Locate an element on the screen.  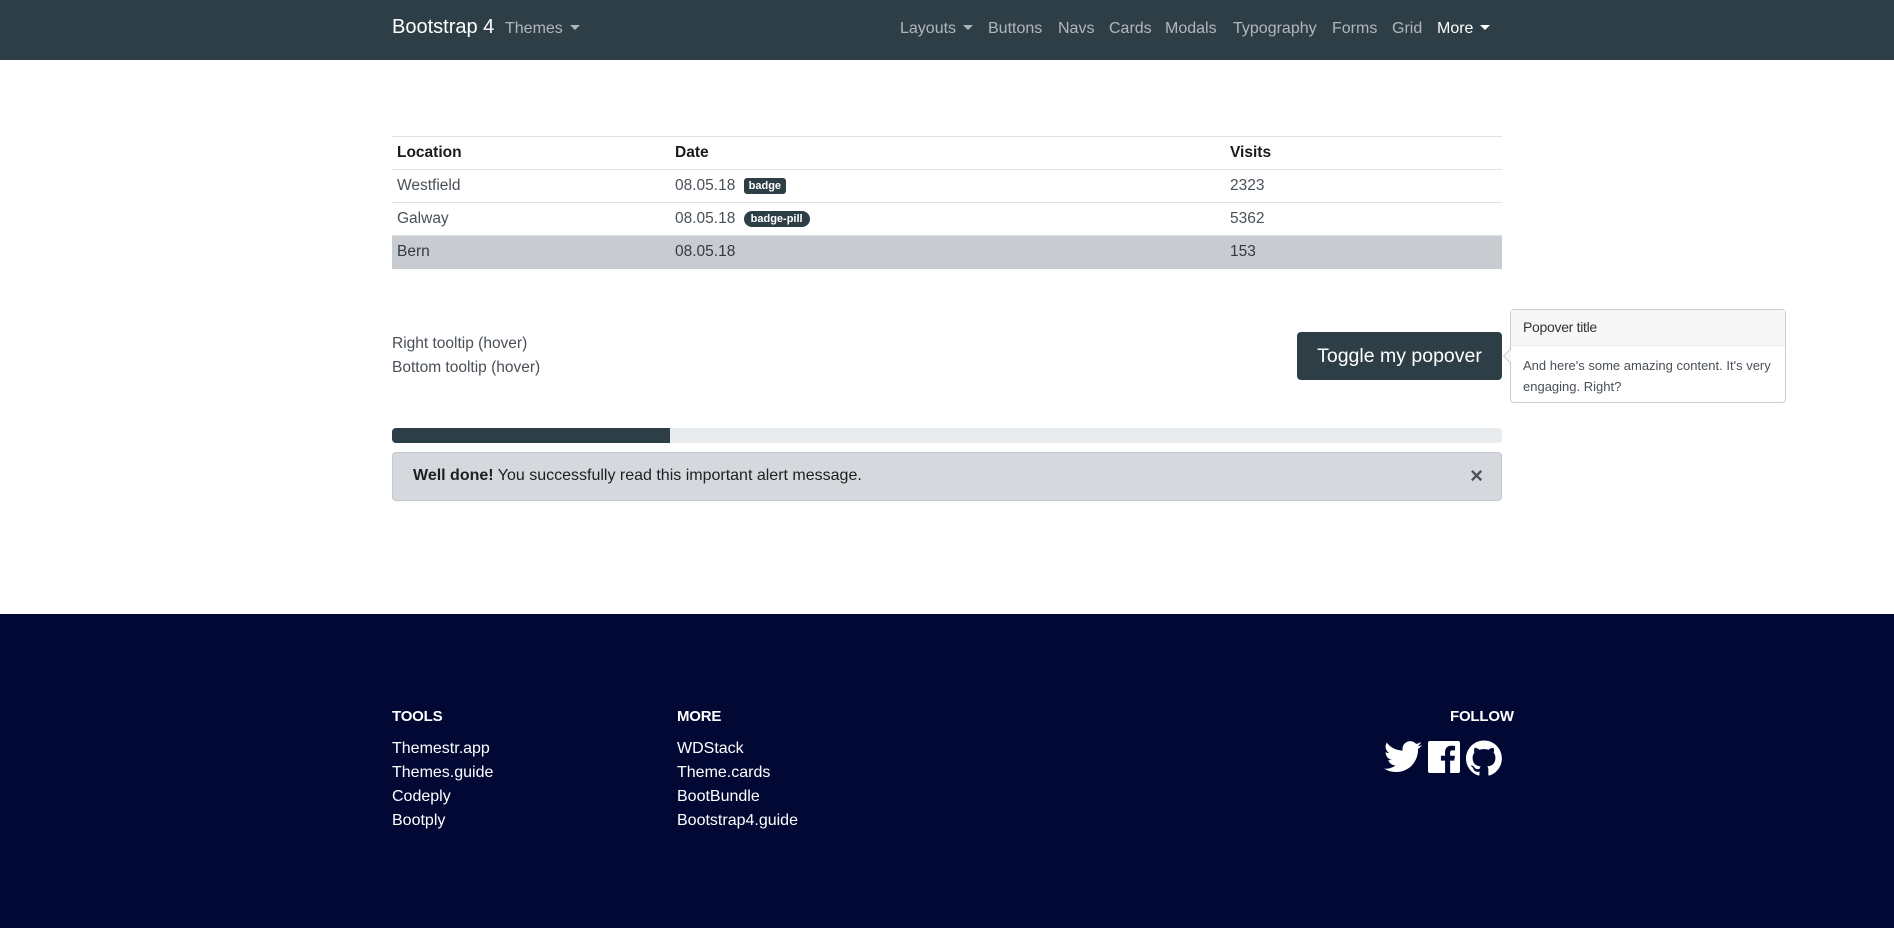
cell-visits: 2323 is located at coordinates (1363, 186).